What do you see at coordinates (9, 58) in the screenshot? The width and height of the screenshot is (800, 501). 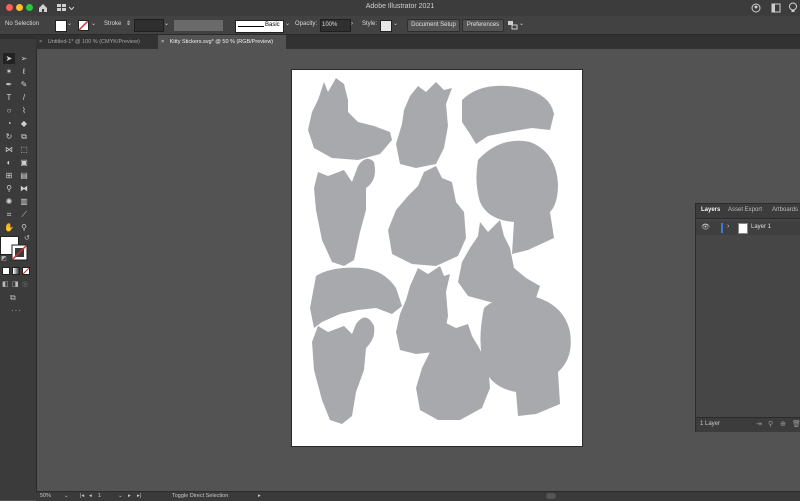 I see `selection-tool-icon: ➤` at bounding box center [9, 58].